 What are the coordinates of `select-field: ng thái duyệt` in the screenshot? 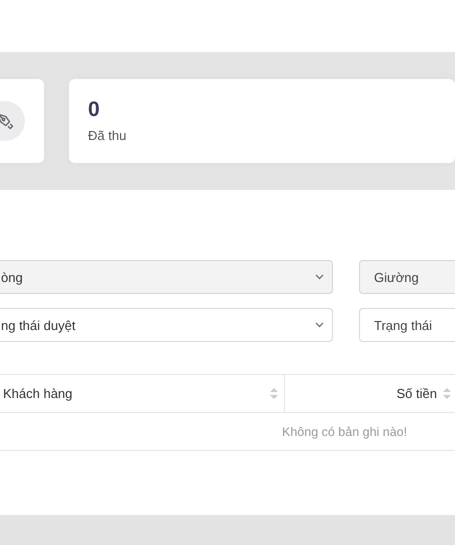 It's located at (166, 325).